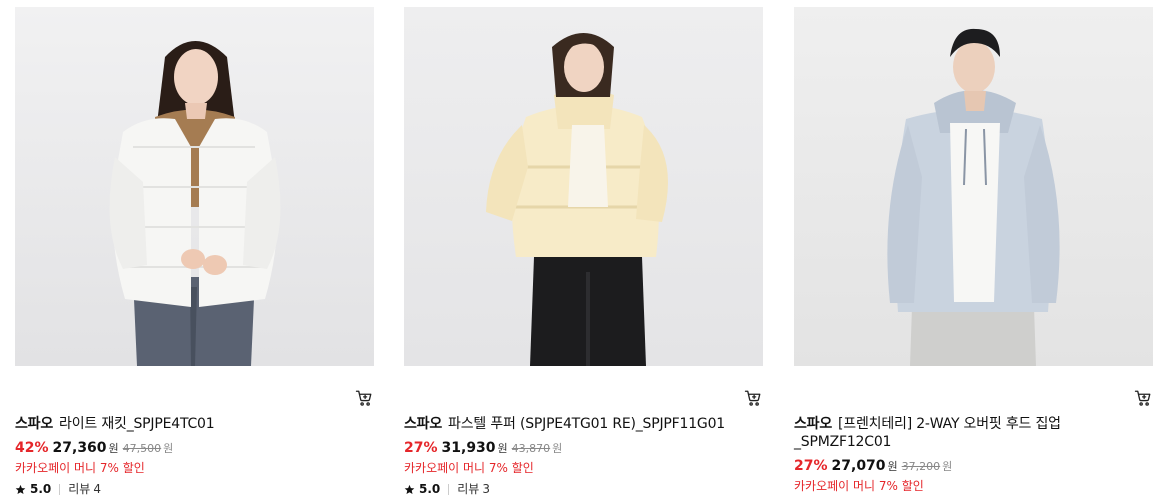 The width and height of the screenshot is (1161, 503). Describe the element at coordinates (486, 489) in the screenshot. I see `review-count: 3` at that location.